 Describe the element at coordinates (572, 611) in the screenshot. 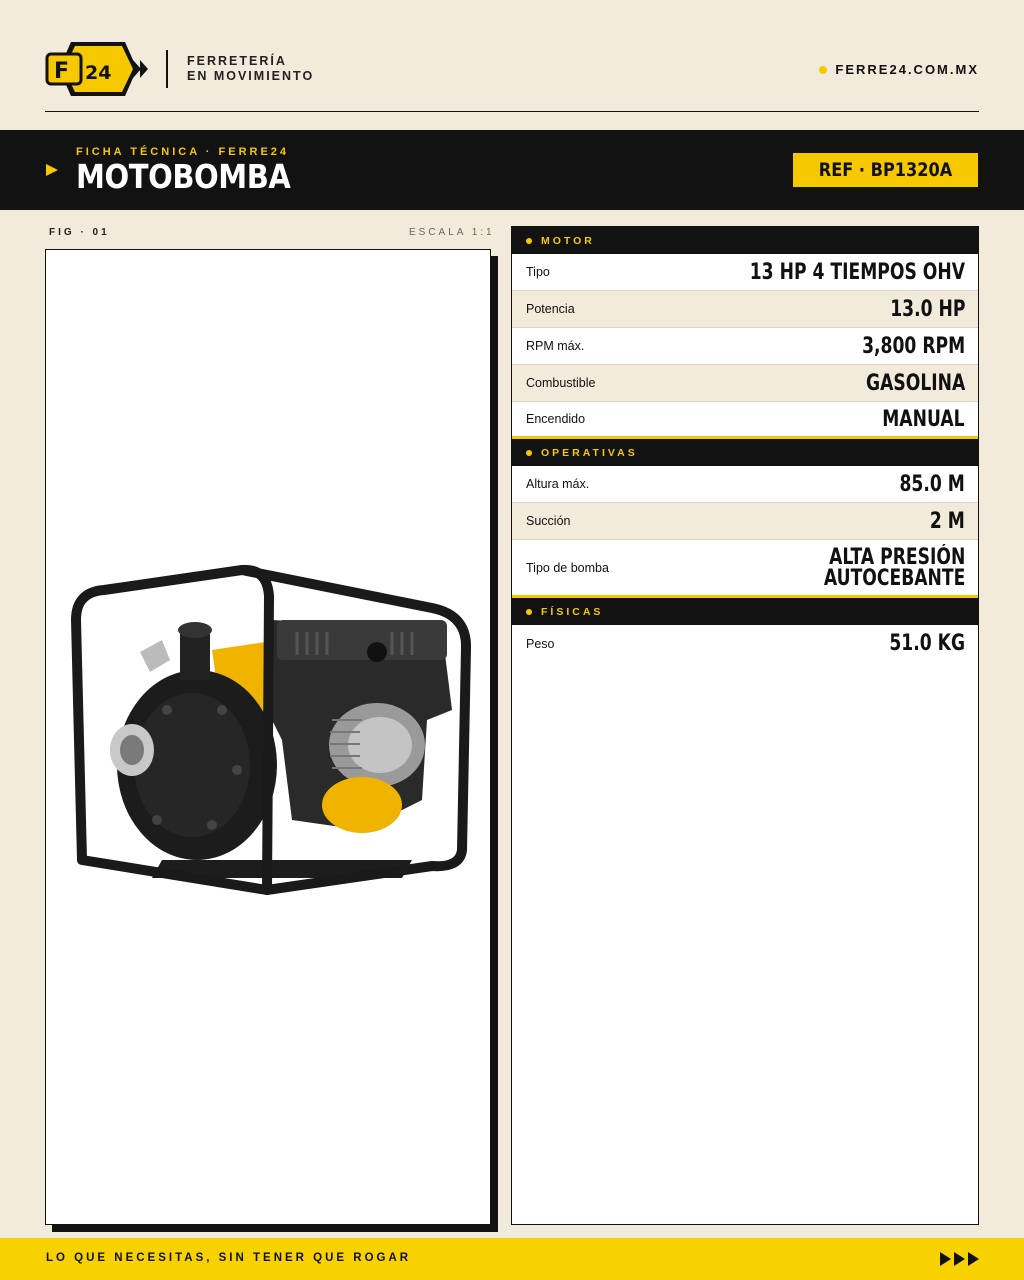

I see `section-title: FÍSICAS` at that location.